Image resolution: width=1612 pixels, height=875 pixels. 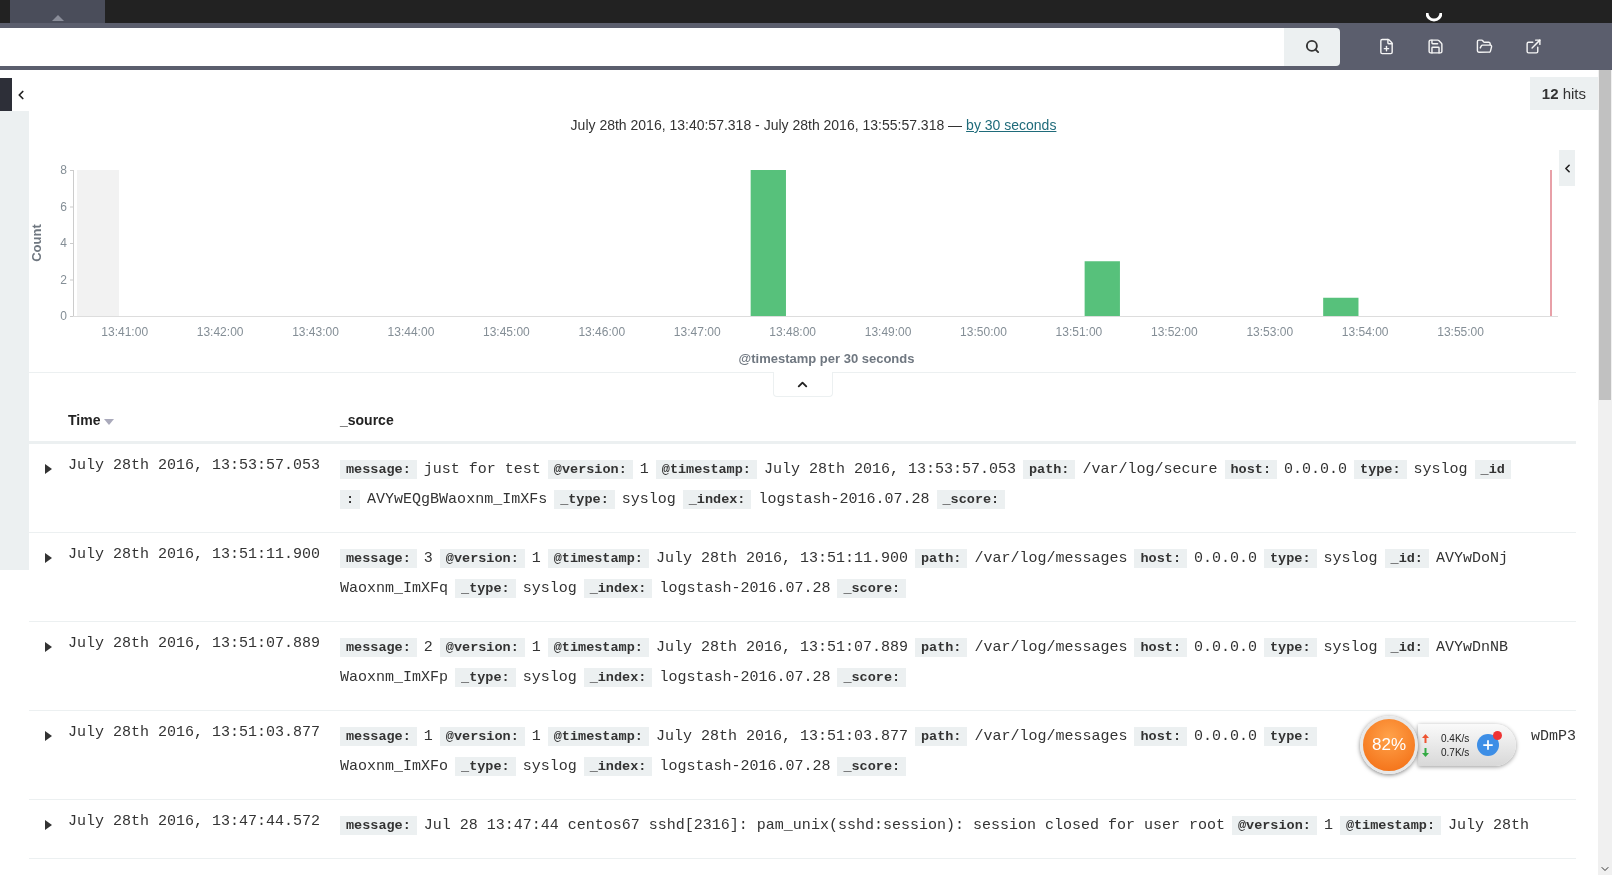 What do you see at coordinates (1484, 46) in the screenshot?
I see `folder-icon` at bounding box center [1484, 46].